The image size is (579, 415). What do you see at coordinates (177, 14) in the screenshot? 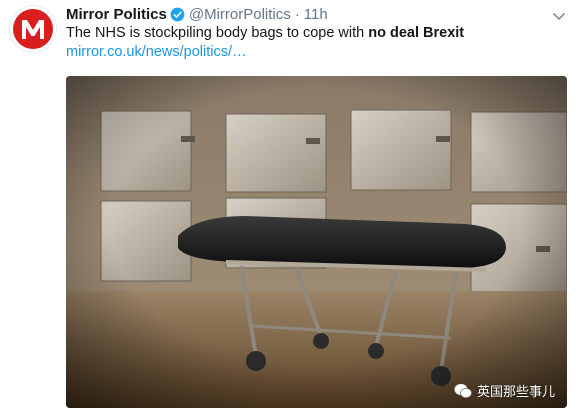
I see `verified-badge-icon` at bounding box center [177, 14].